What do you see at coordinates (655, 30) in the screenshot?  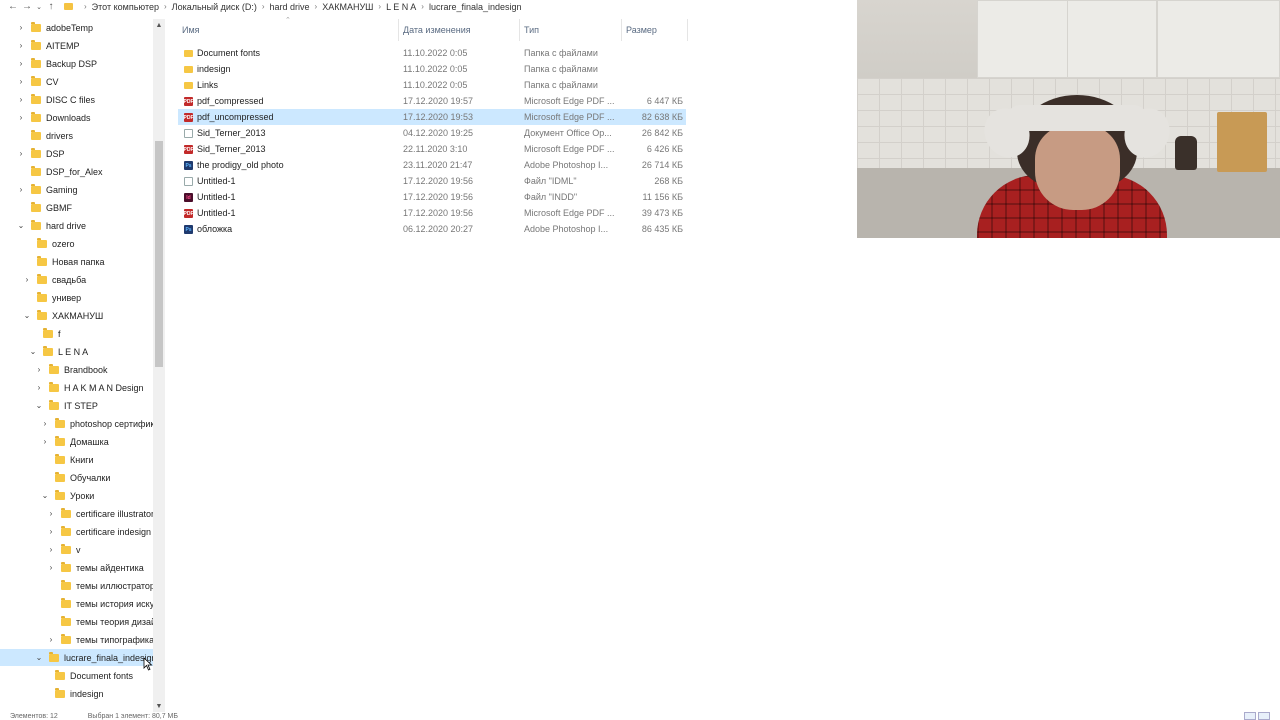 I see `column-header-size: Размер` at bounding box center [655, 30].